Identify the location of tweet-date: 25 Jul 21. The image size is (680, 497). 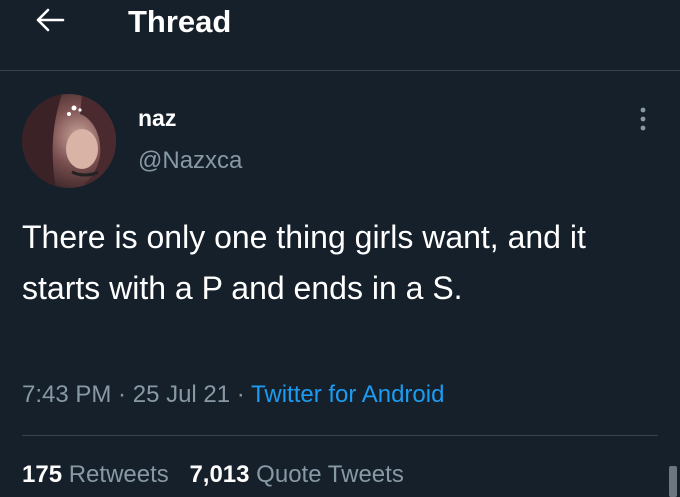
(181, 394).